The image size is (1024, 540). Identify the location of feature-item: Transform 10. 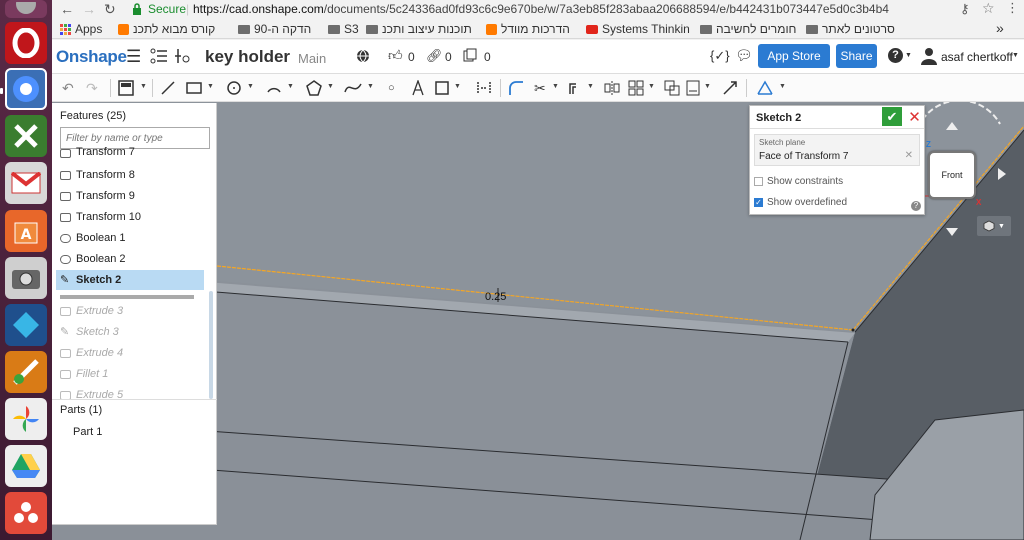
(130, 217).